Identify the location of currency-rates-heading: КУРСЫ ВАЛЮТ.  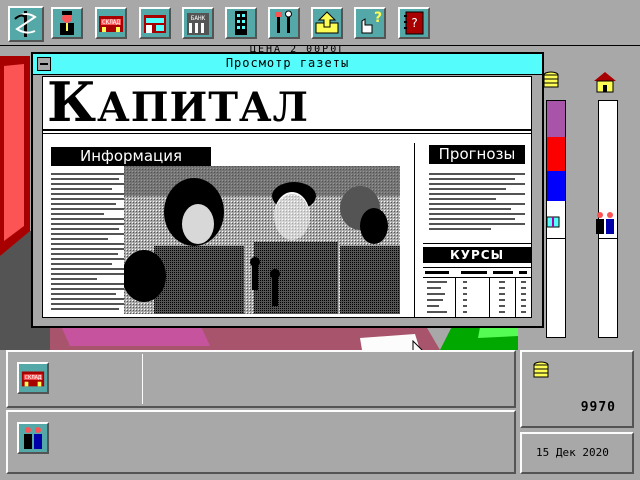
(477, 262).